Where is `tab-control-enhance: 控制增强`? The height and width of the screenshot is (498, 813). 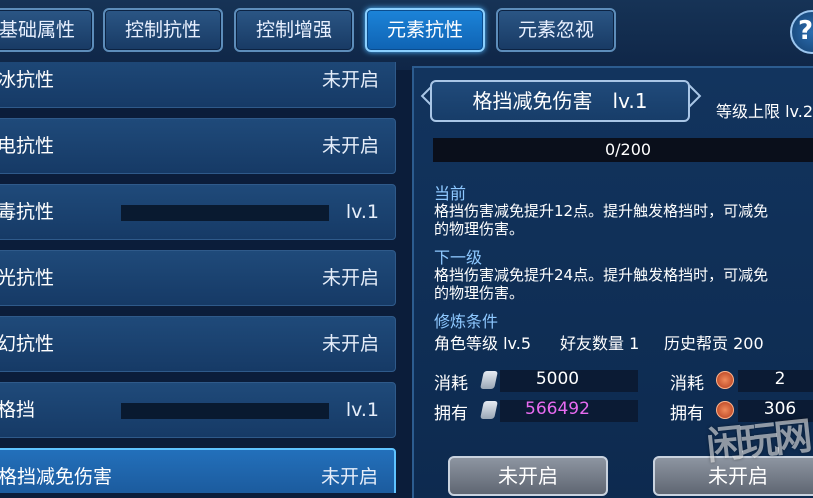
tab-control-enhance: 控制增强 is located at coordinates (294, 30).